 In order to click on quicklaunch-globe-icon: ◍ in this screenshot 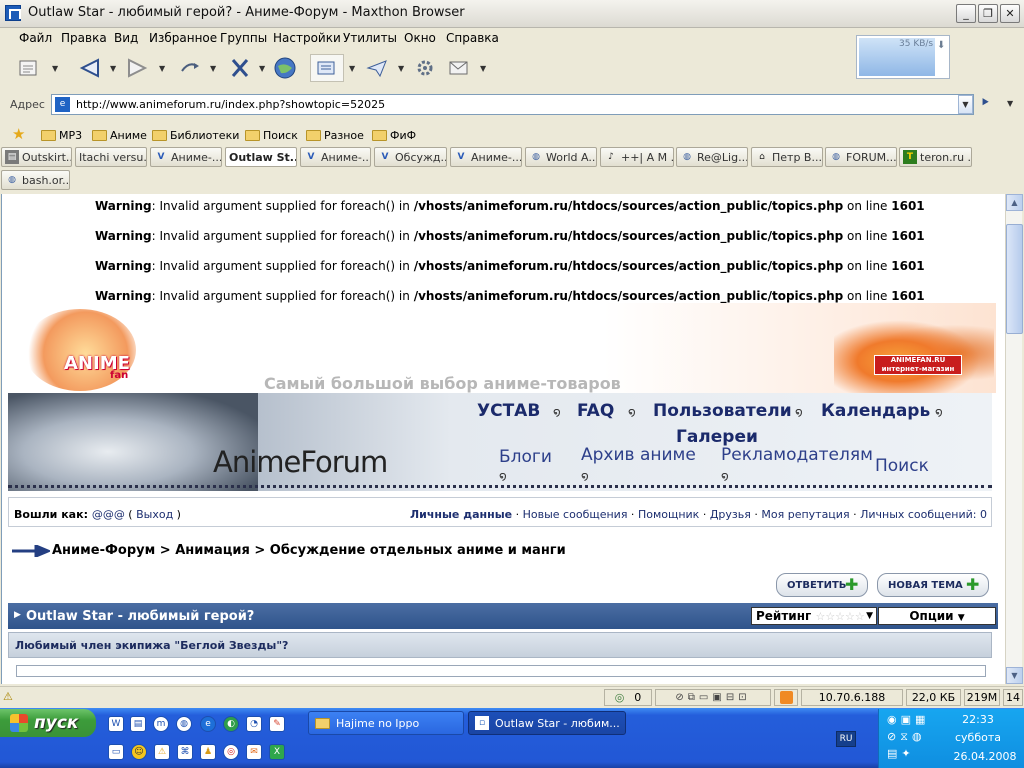, I will do `click(184, 724)`.